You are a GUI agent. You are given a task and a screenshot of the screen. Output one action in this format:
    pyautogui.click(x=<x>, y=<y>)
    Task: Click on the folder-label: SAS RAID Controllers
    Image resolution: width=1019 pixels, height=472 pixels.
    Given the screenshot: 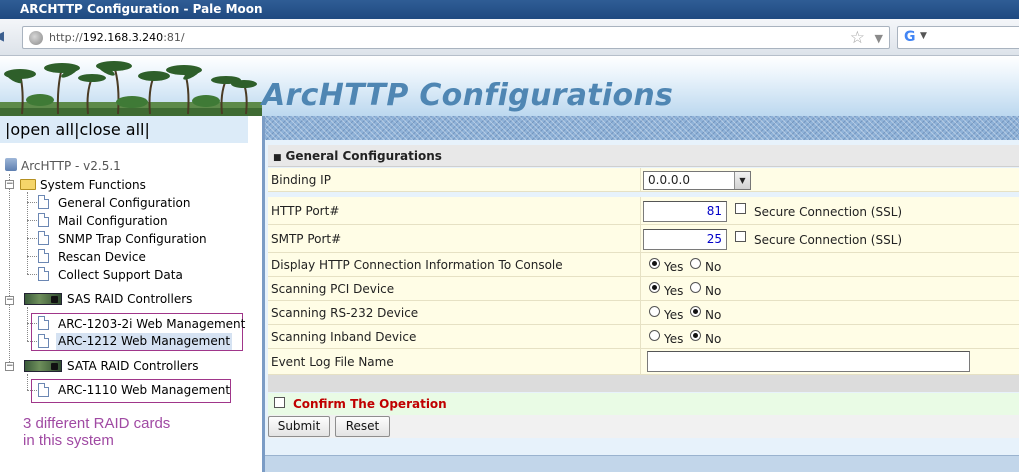 What is the action you would take?
    pyautogui.click(x=130, y=299)
    